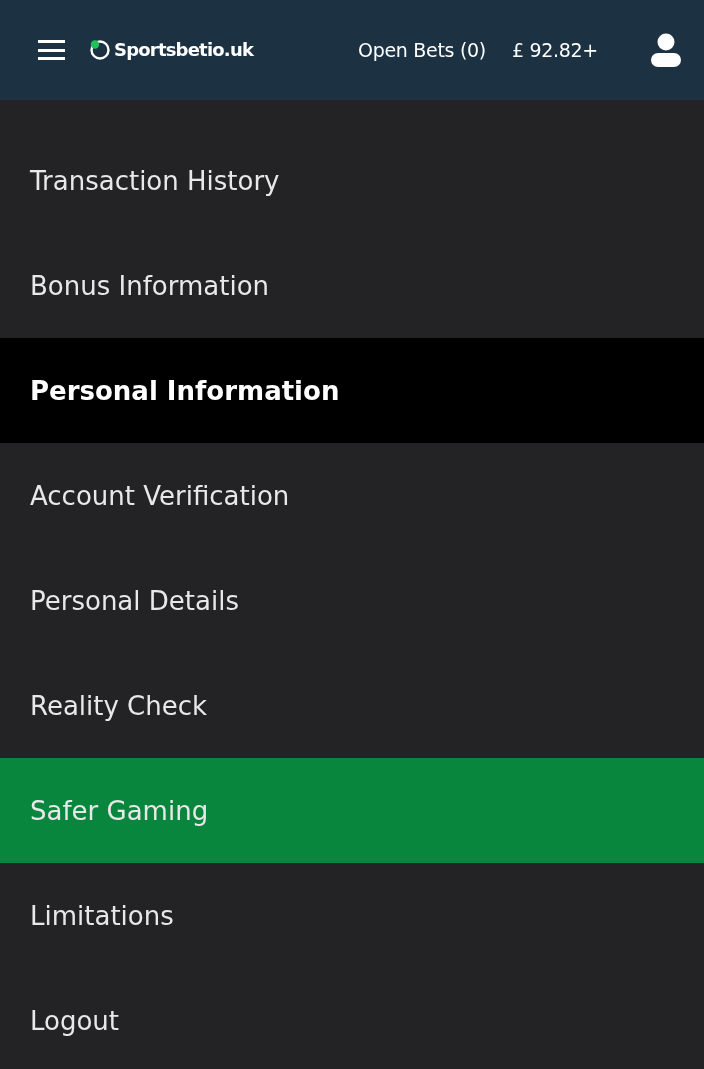 The width and height of the screenshot is (704, 1069). Describe the element at coordinates (352, 390) in the screenshot. I see `section-heading: Personal Information` at that location.